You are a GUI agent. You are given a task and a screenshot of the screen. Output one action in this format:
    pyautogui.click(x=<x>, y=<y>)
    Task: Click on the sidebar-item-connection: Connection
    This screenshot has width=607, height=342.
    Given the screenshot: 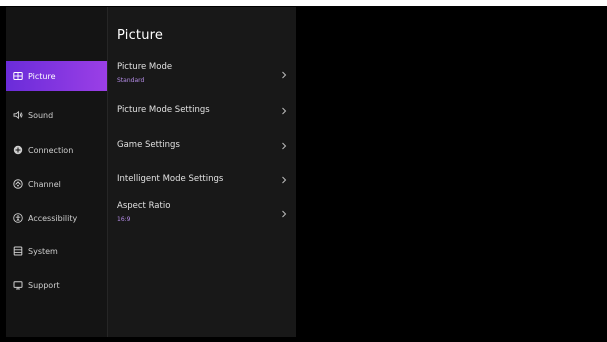 What is the action you would take?
    pyautogui.click(x=56, y=150)
    